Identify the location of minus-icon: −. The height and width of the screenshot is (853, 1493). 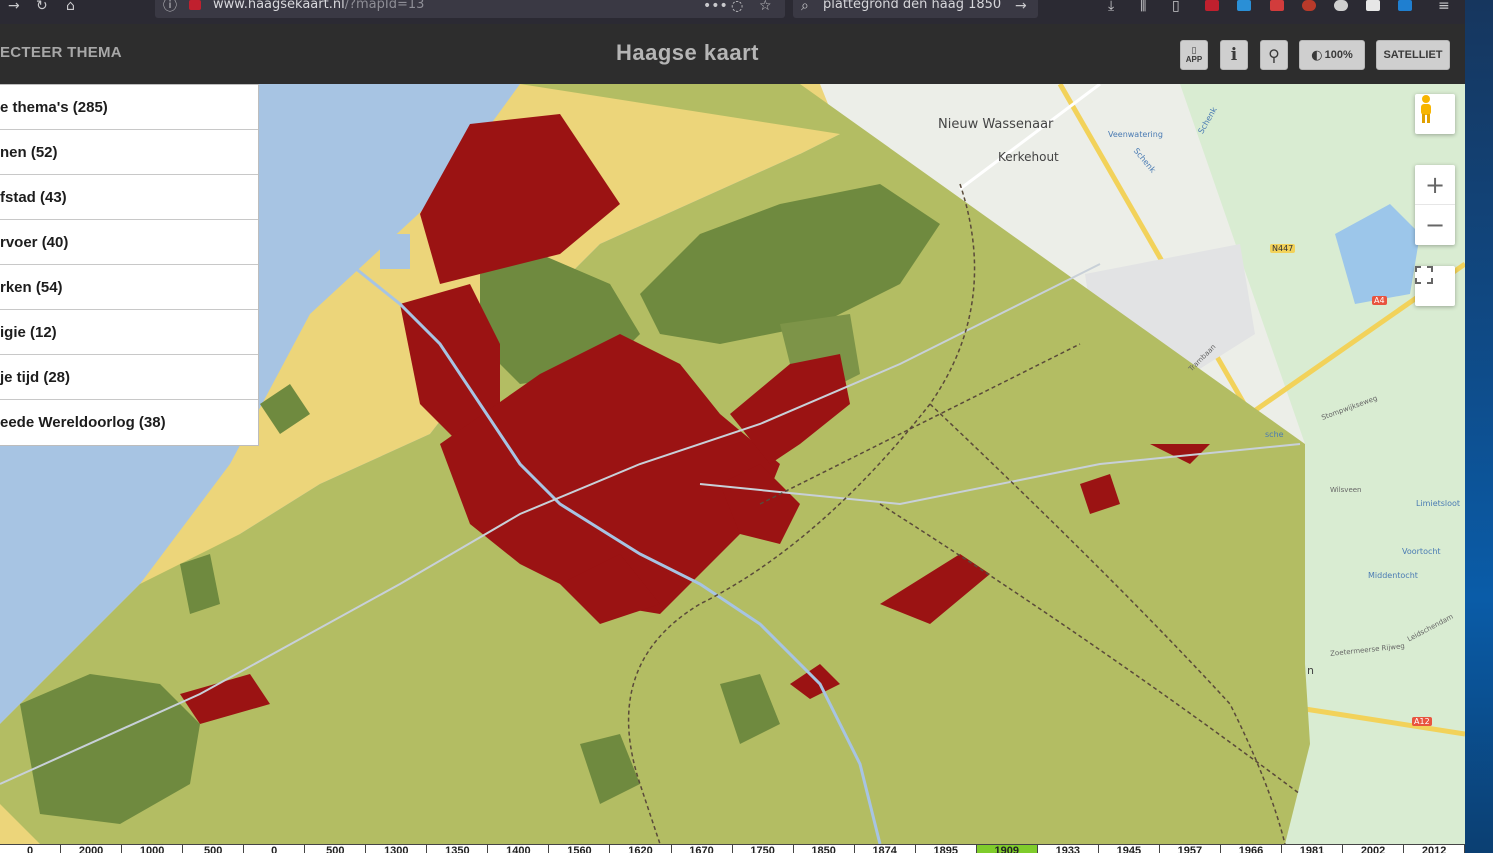
(1435, 225).